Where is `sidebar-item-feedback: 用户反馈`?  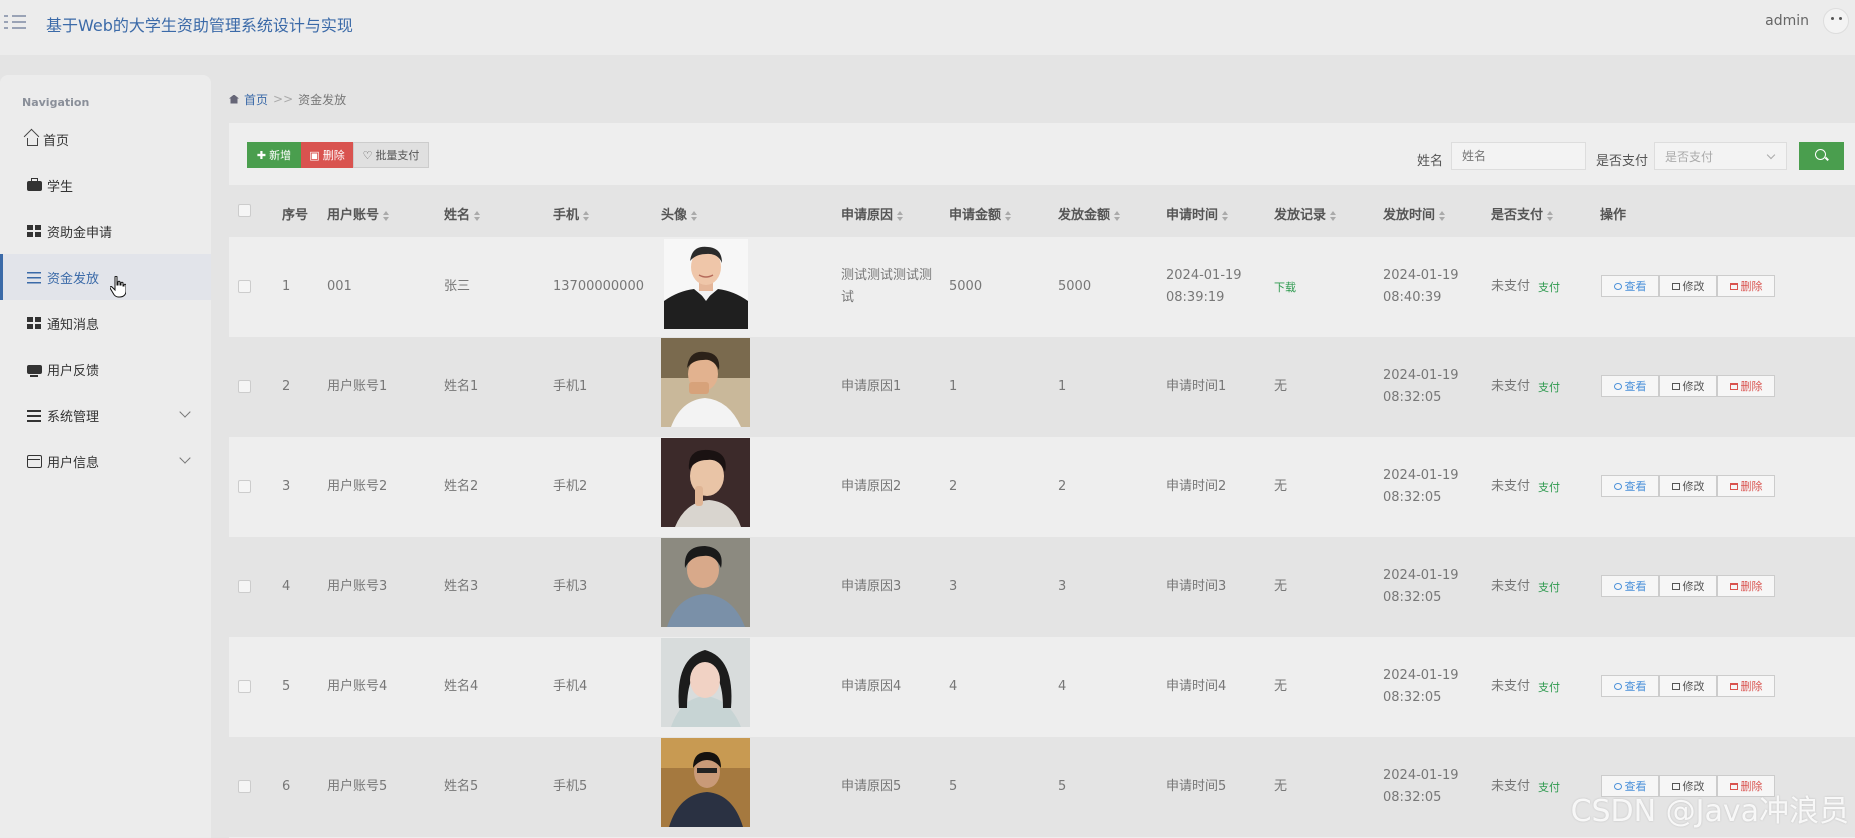
sidebar-item-feedback: 用户反馈 is located at coordinates (105, 369).